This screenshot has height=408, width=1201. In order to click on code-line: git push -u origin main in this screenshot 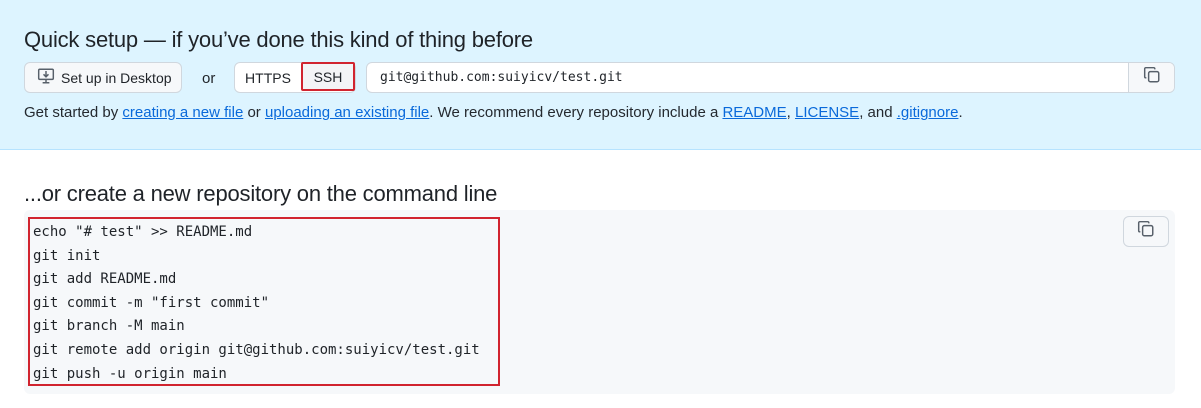, I will do `click(130, 373)`.